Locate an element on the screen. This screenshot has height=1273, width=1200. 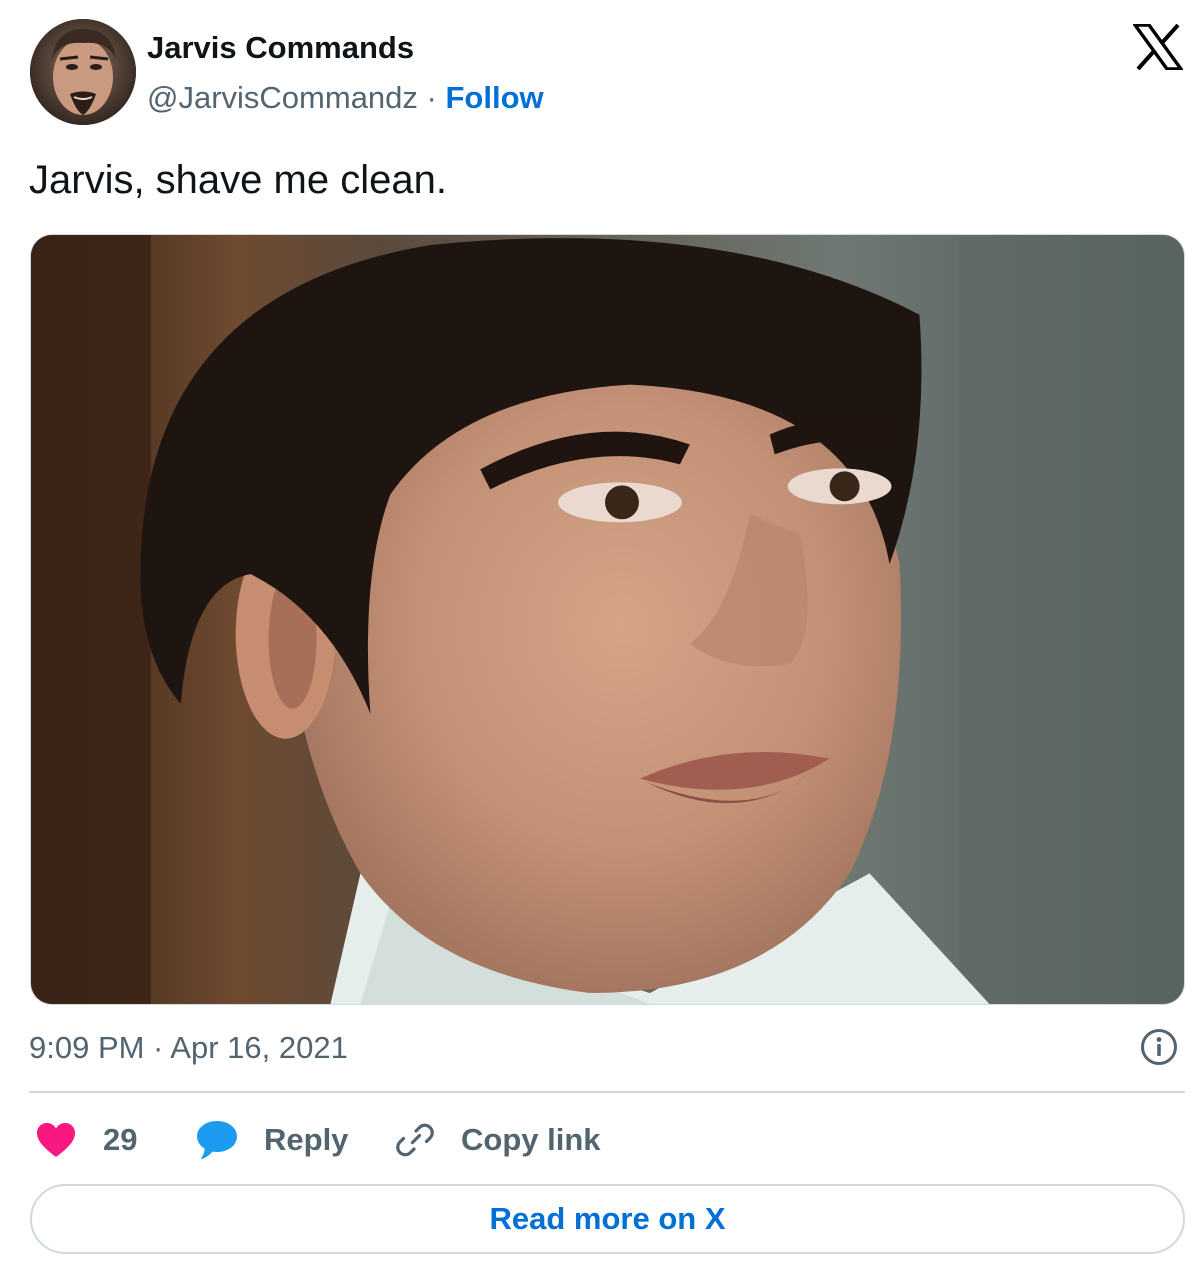
copy-link-label: Copy link is located at coordinates (531, 1139).